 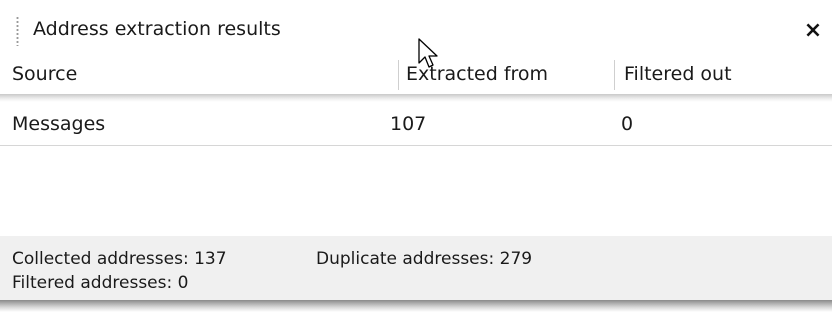 I want to click on cell-source: Messages, so click(x=59, y=124).